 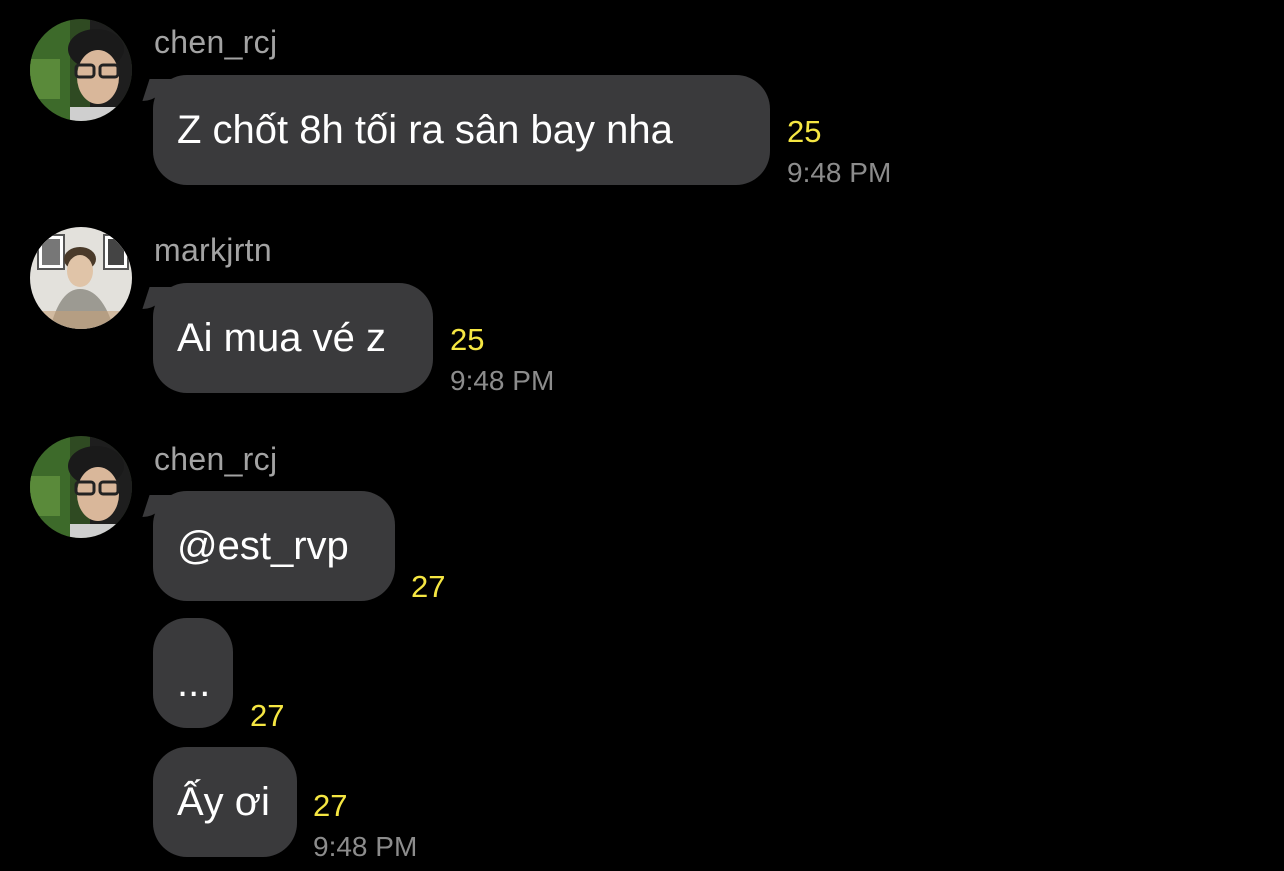 I want to click on message-bubble: Ai mua vé z, so click(x=293, y=338).